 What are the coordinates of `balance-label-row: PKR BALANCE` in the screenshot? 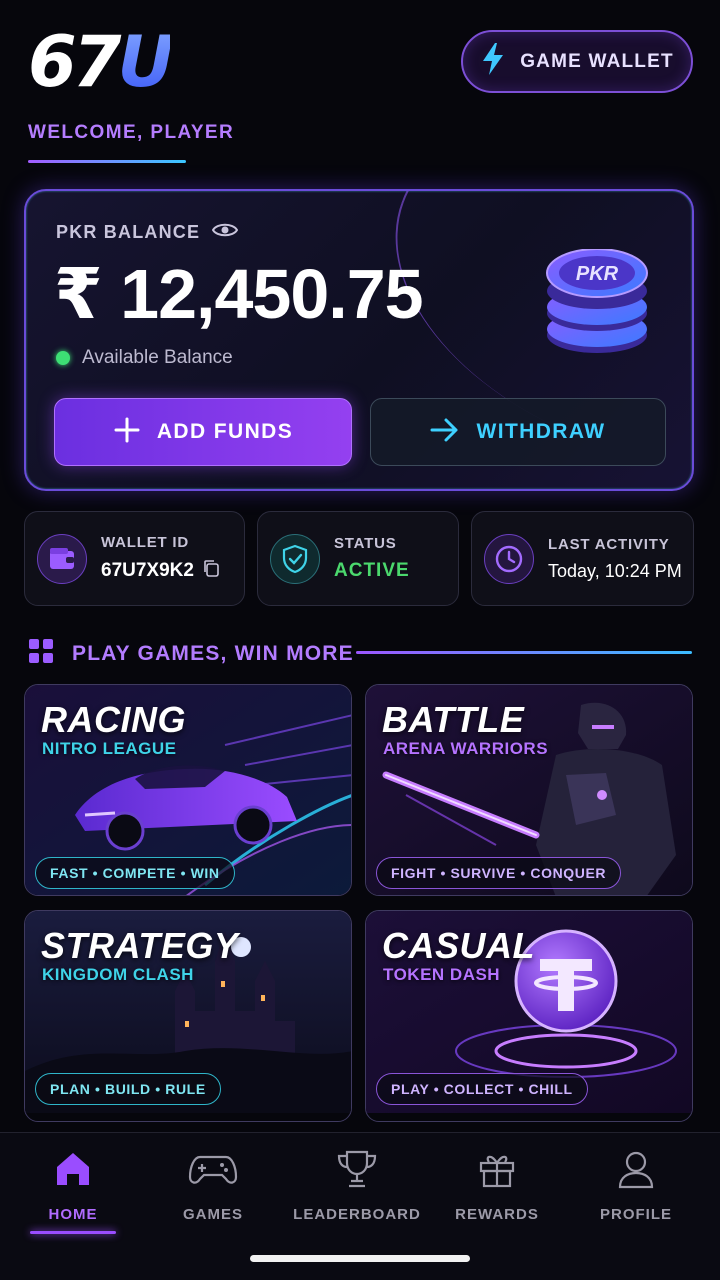 It's located at (147, 232).